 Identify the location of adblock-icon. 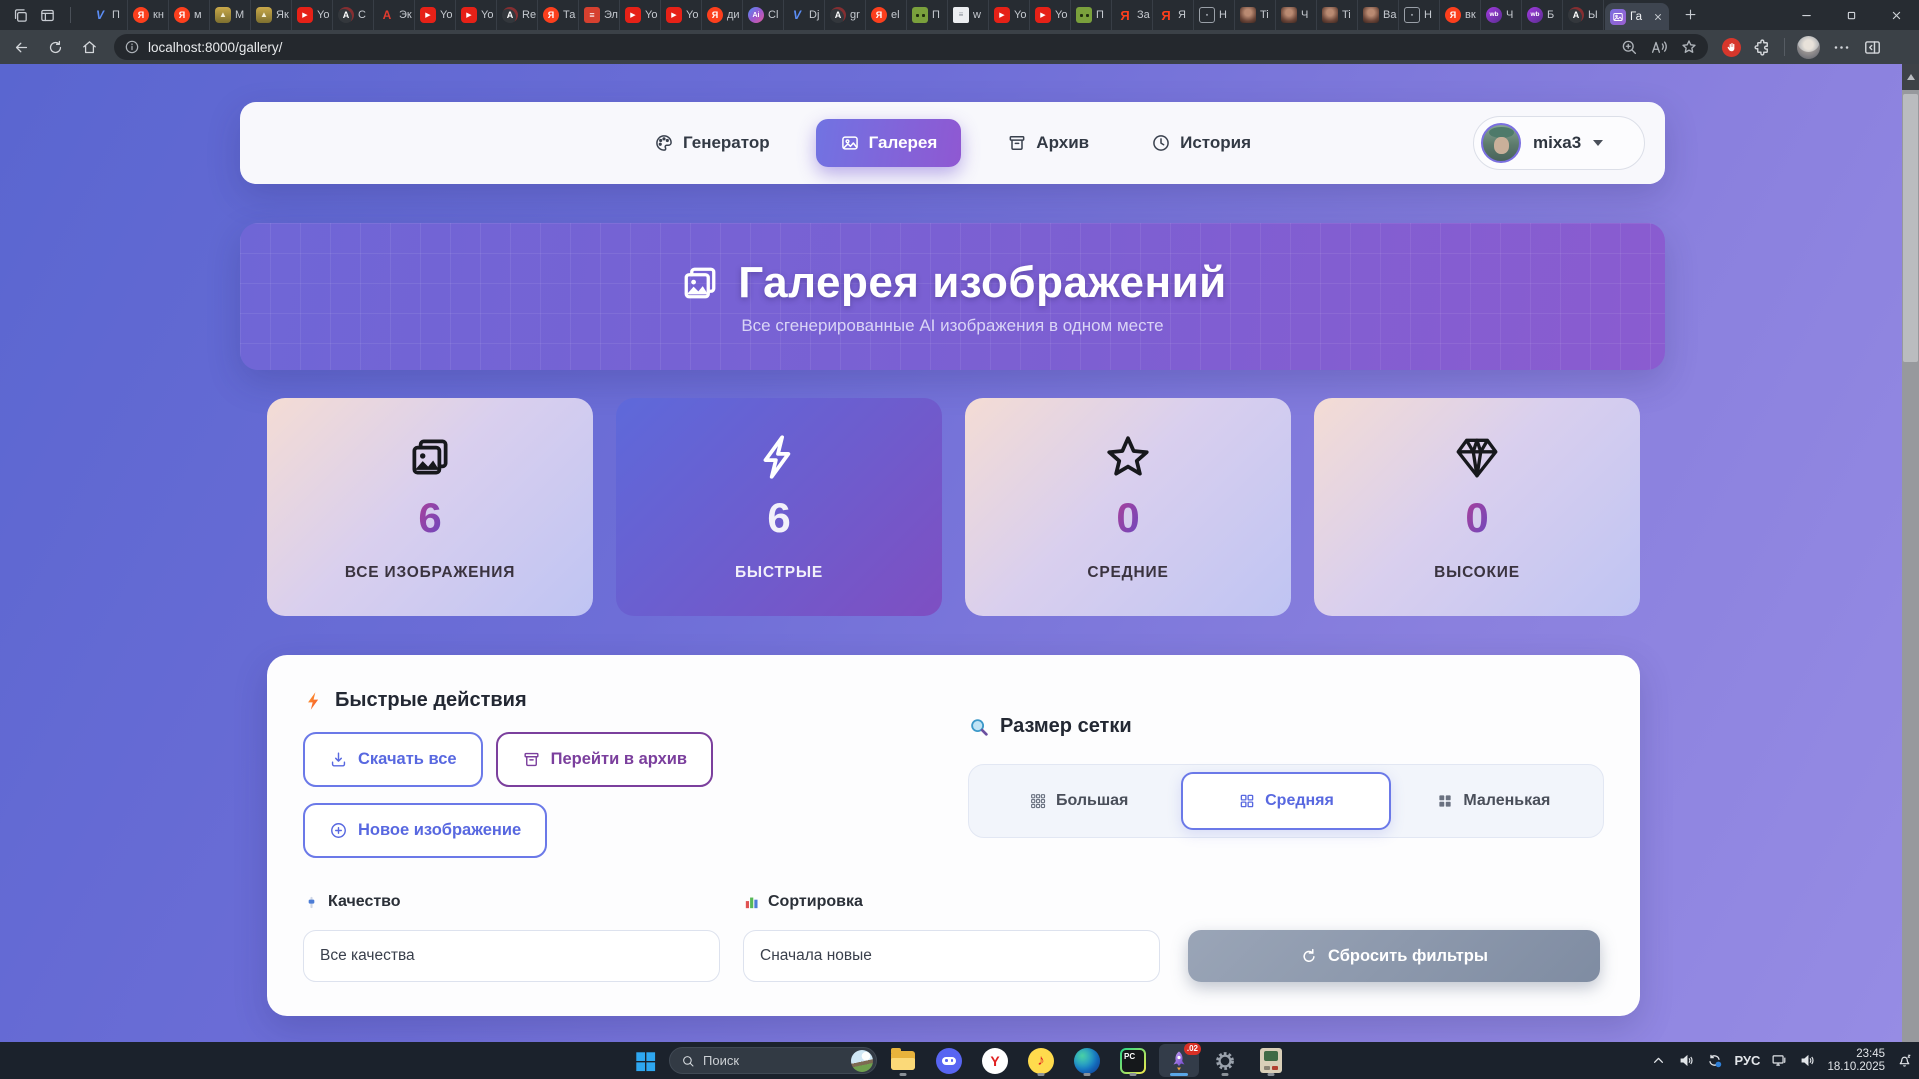
(1731, 47).